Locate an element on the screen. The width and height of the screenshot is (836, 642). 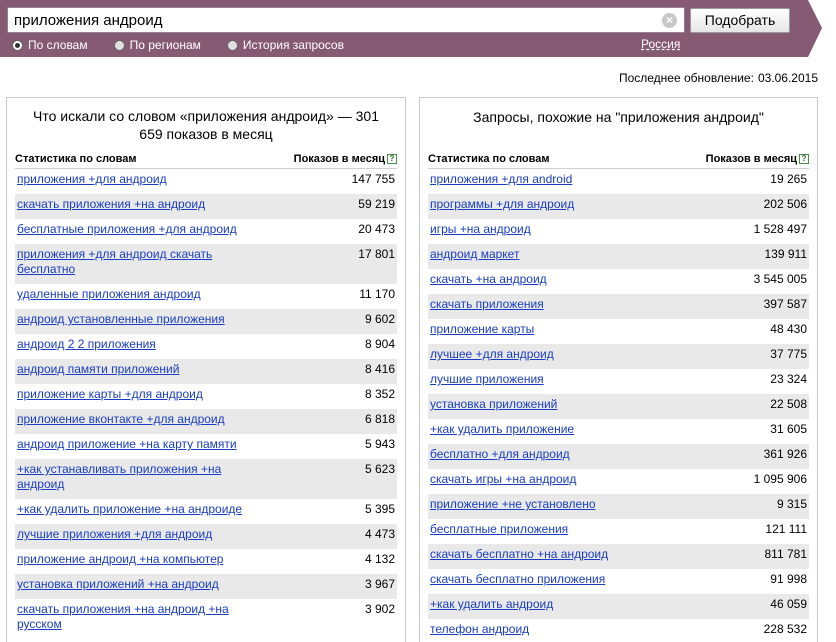
shows-count: 8 416 is located at coordinates (379, 369).